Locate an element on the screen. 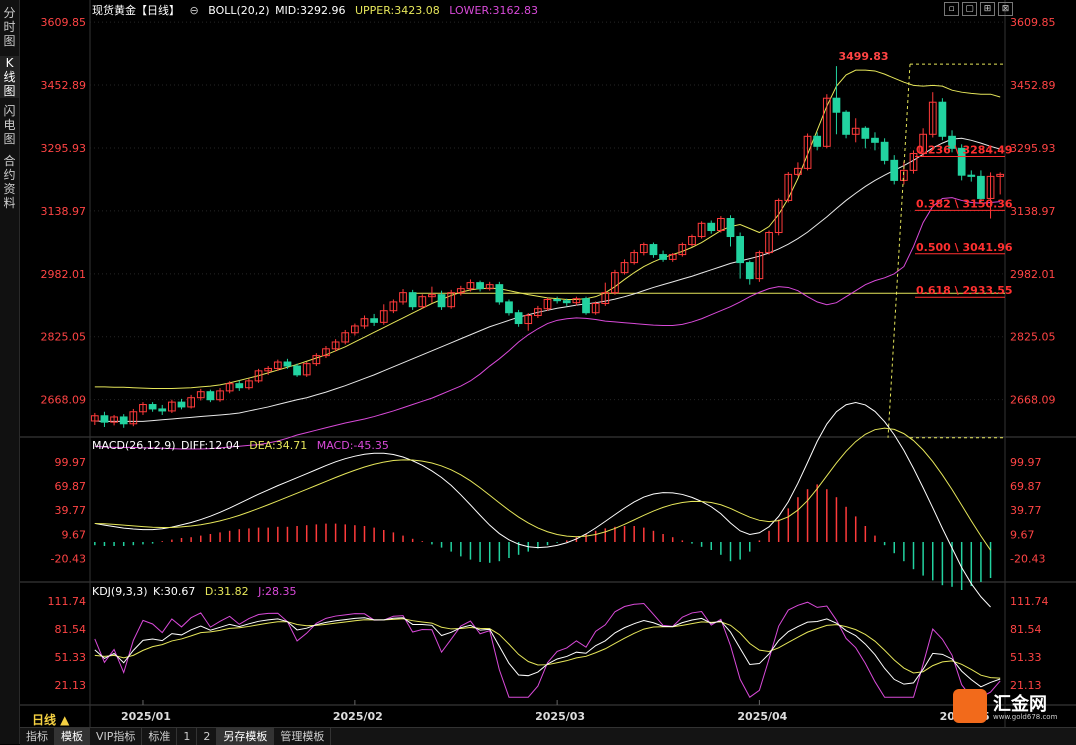  timeframe-label: 日线 ▲ is located at coordinates (50, 719).